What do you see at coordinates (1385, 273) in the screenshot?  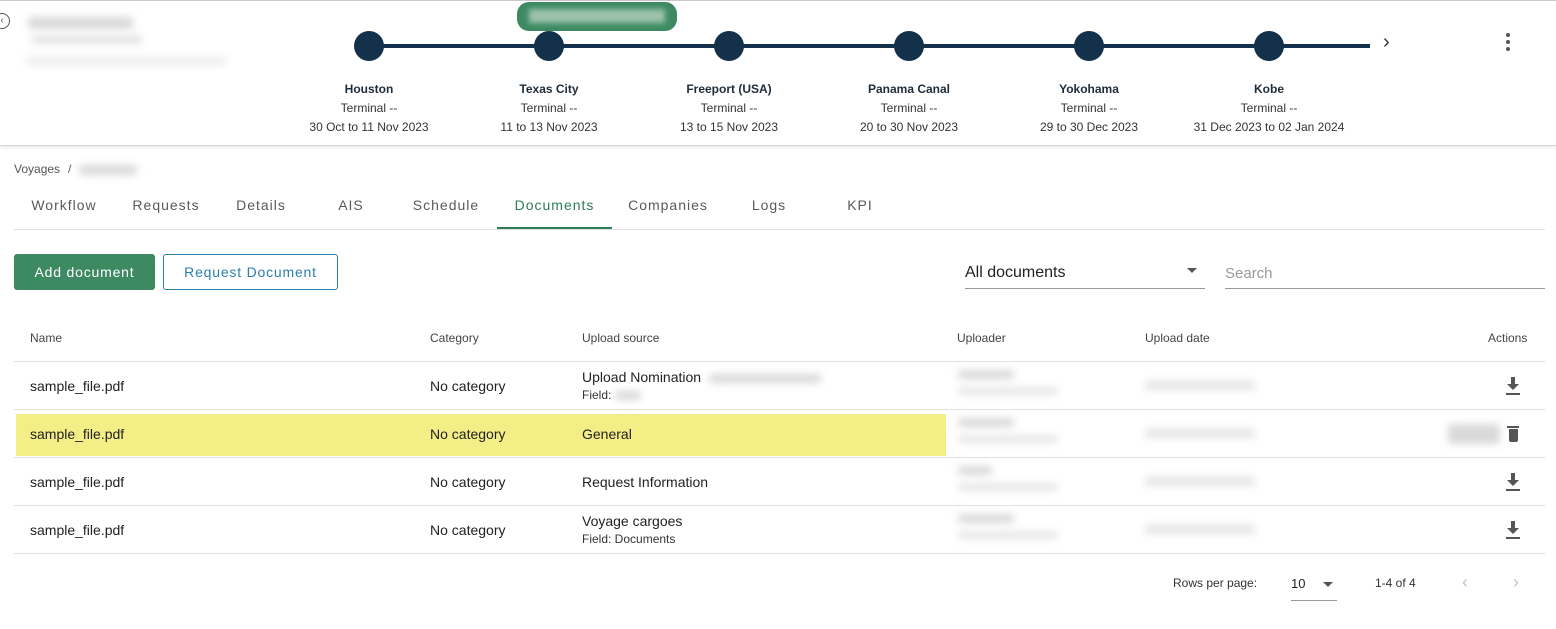 I see `search-input` at bounding box center [1385, 273].